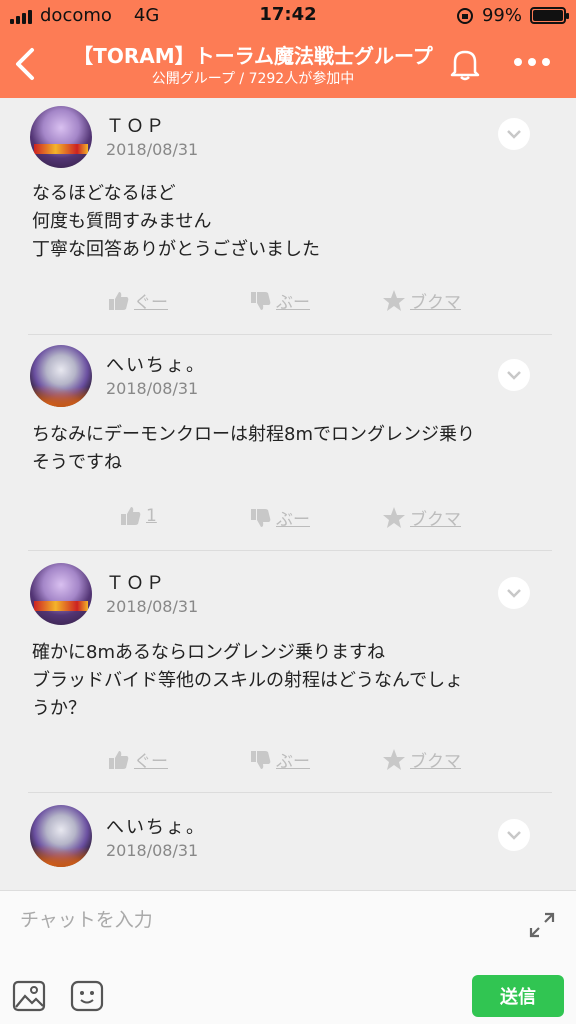 The image size is (576, 1024). I want to click on message-line: ブラッドバイド等他のスキルの射程はどうなんでしょ, so click(248, 680).